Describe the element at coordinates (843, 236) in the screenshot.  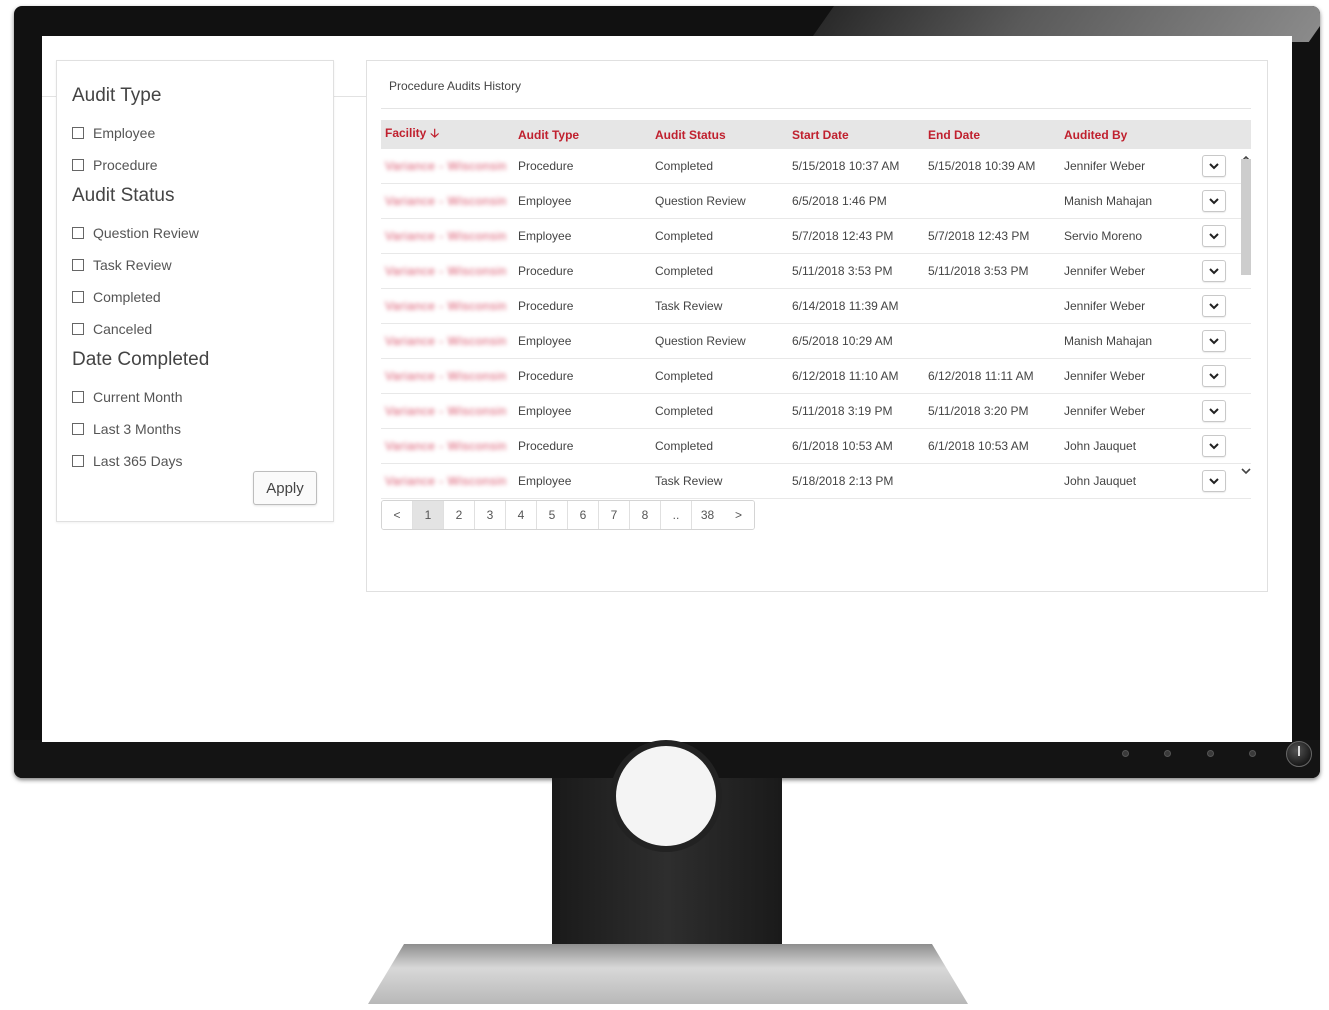
I see `cell-start-date: 5/7/2018 12:43 PM` at that location.